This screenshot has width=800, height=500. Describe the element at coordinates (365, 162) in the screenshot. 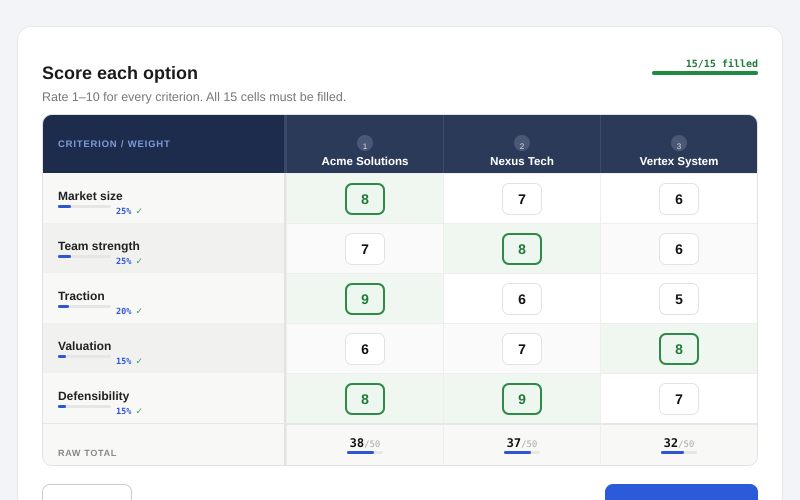

I see `option-name: Acme Solutions` at that location.